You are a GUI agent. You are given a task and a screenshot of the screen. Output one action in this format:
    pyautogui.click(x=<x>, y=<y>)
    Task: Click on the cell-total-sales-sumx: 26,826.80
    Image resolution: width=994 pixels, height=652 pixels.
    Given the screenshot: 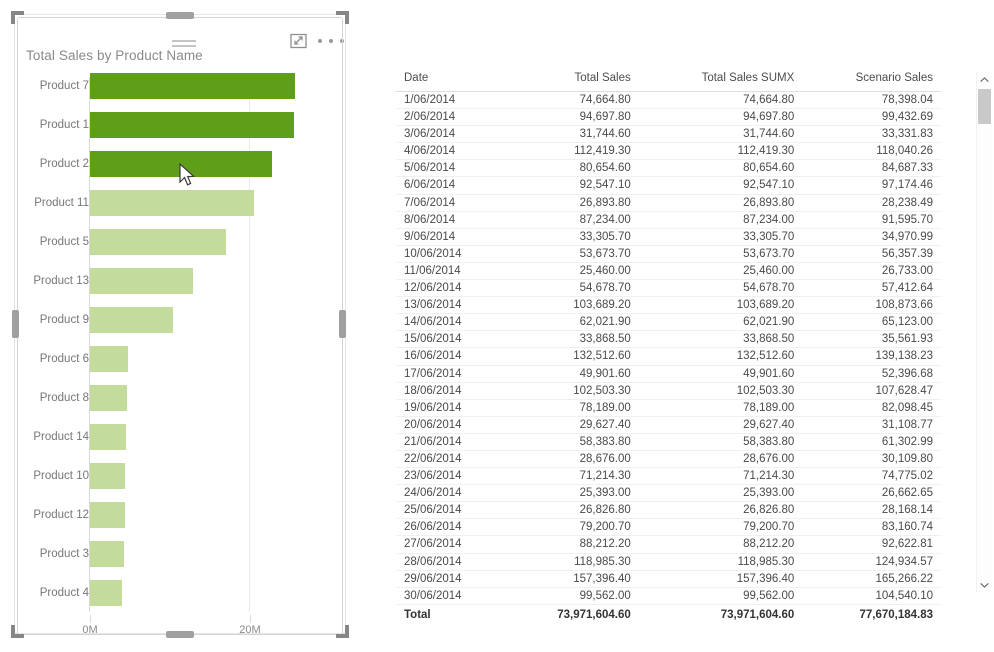 What is the action you would take?
    pyautogui.click(x=769, y=510)
    